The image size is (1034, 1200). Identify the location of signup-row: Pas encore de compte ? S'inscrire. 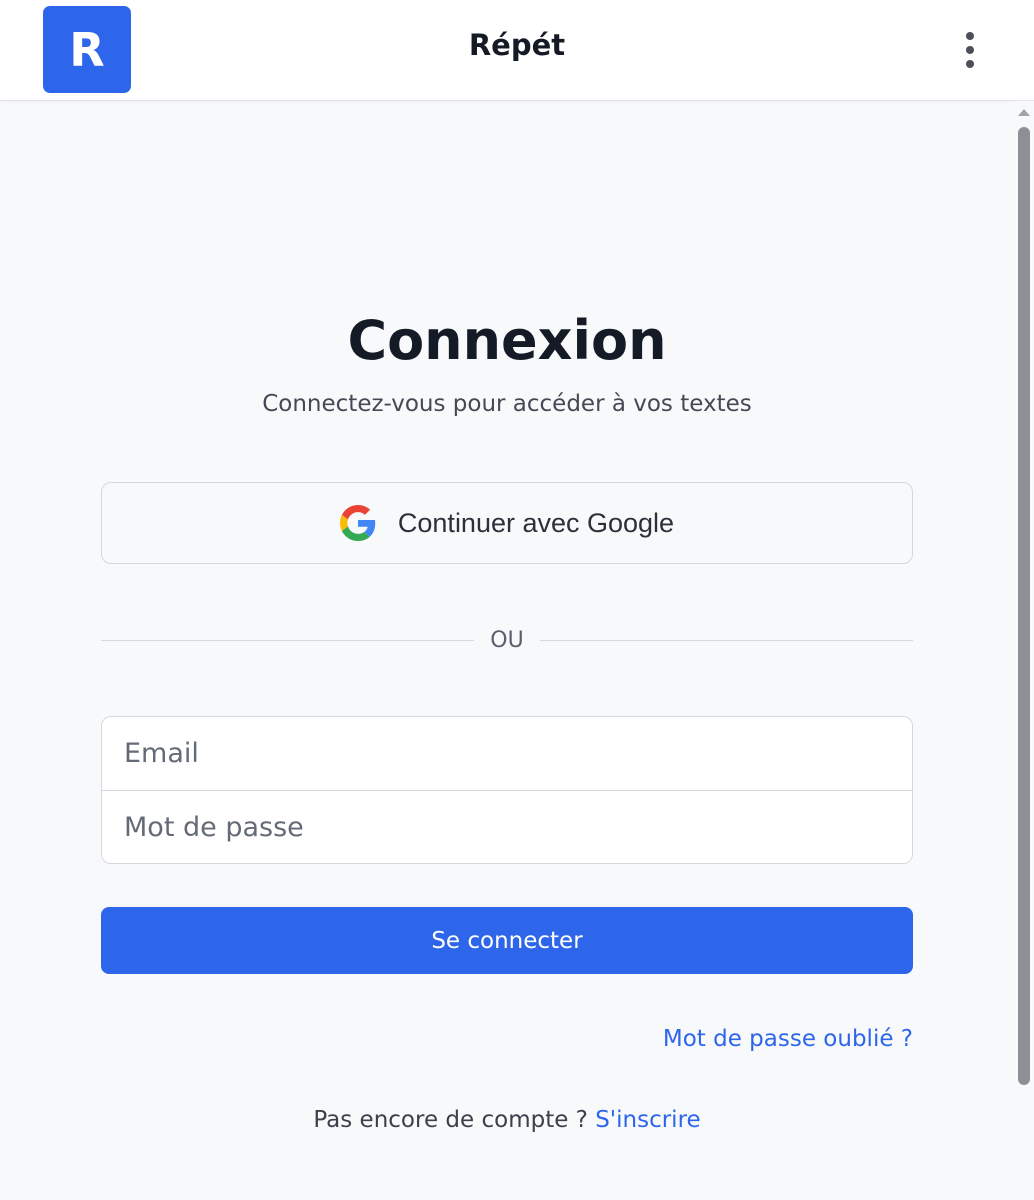
(507, 1120).